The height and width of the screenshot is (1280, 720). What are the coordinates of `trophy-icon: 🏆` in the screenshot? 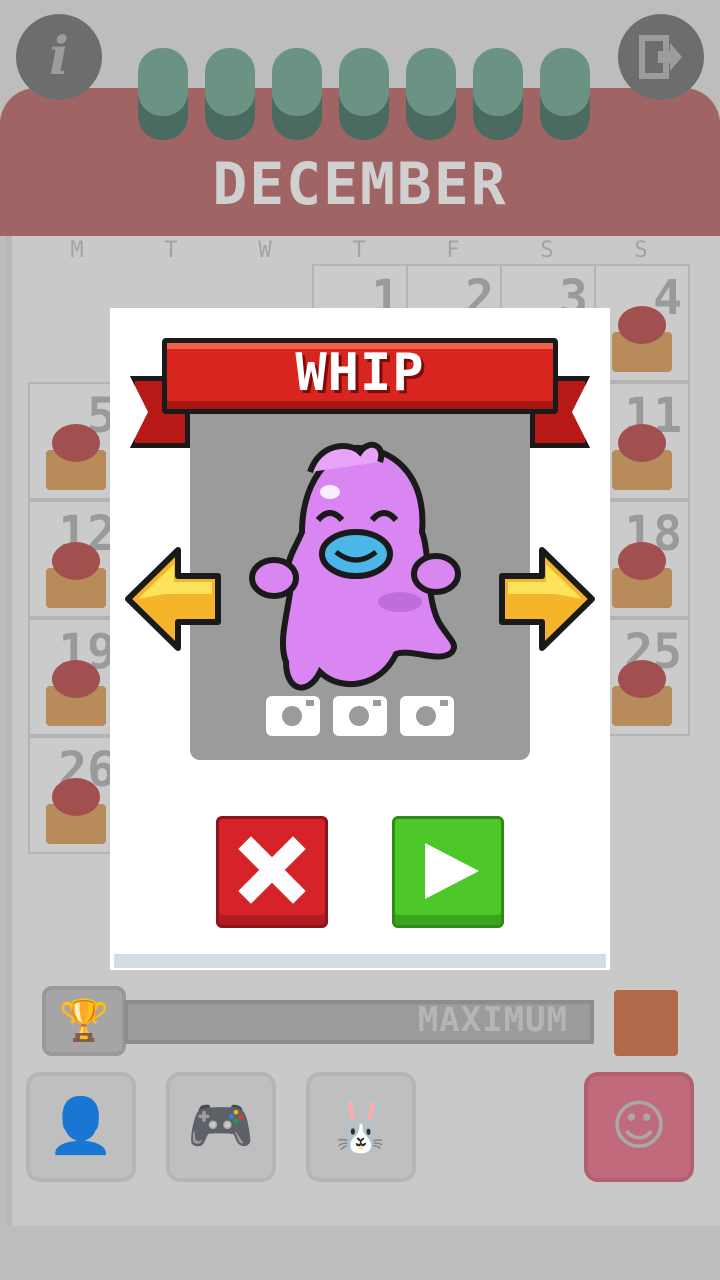 It's located at (84, 1021).